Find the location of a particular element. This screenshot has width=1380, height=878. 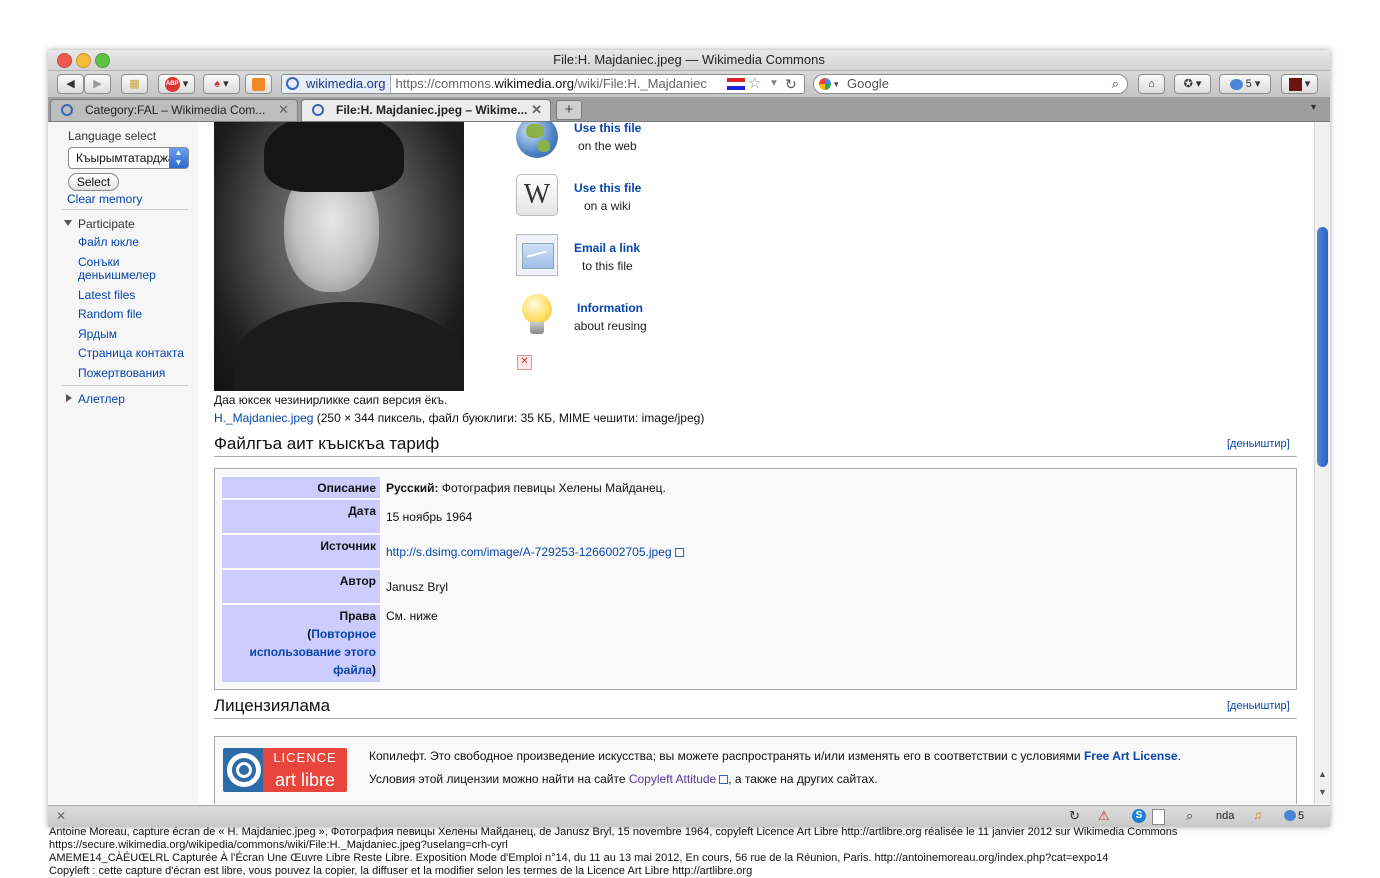

status-text: nda is located at coordinates (1225, 816).